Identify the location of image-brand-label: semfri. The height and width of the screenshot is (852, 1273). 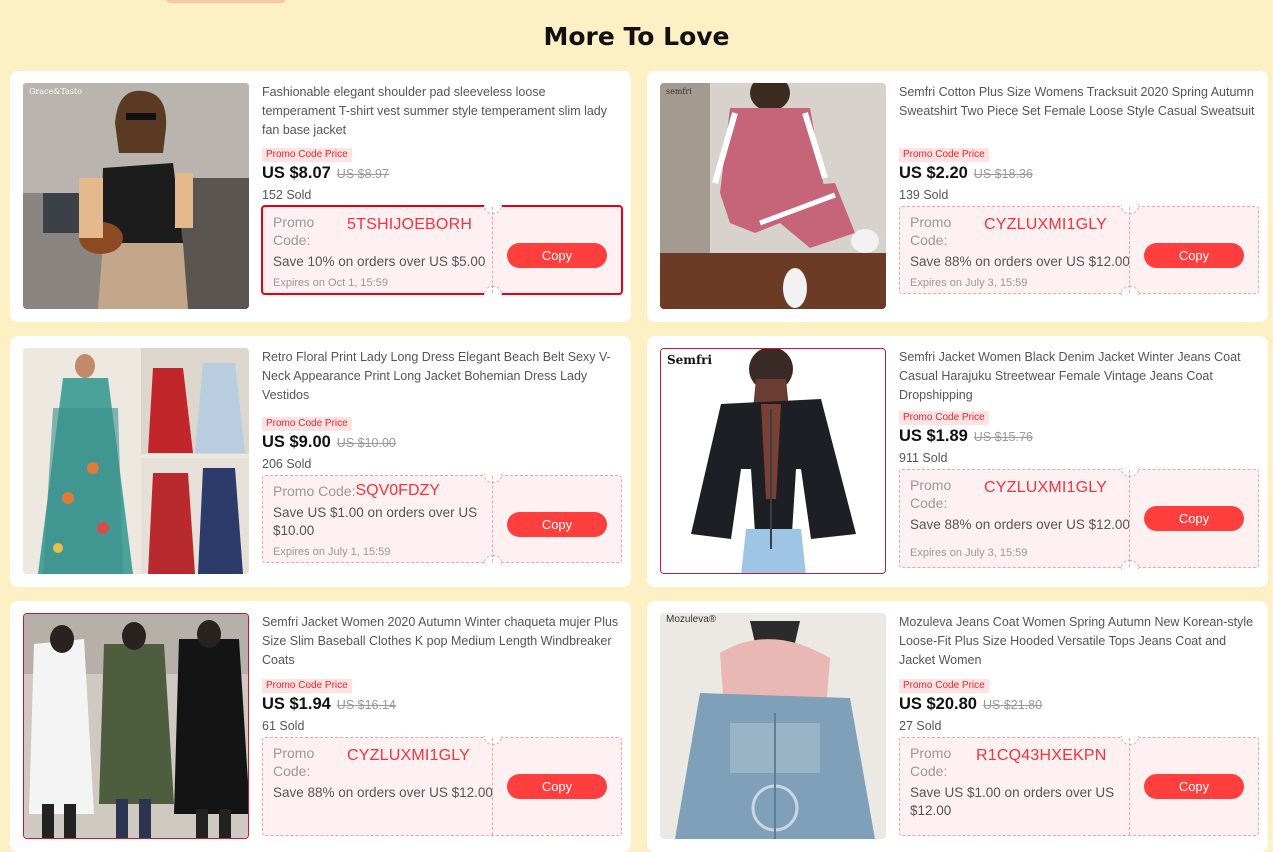
(679, 91).